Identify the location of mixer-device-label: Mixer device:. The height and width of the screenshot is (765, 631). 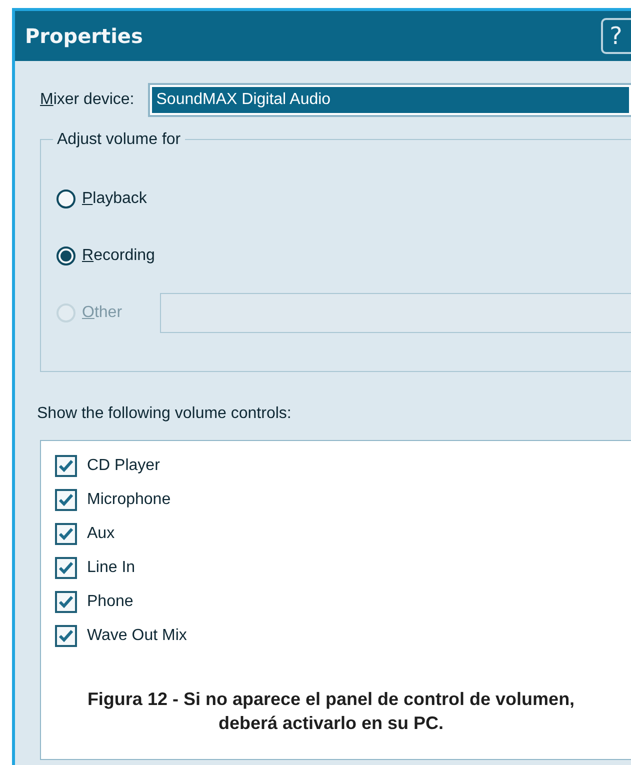
(87, 100).